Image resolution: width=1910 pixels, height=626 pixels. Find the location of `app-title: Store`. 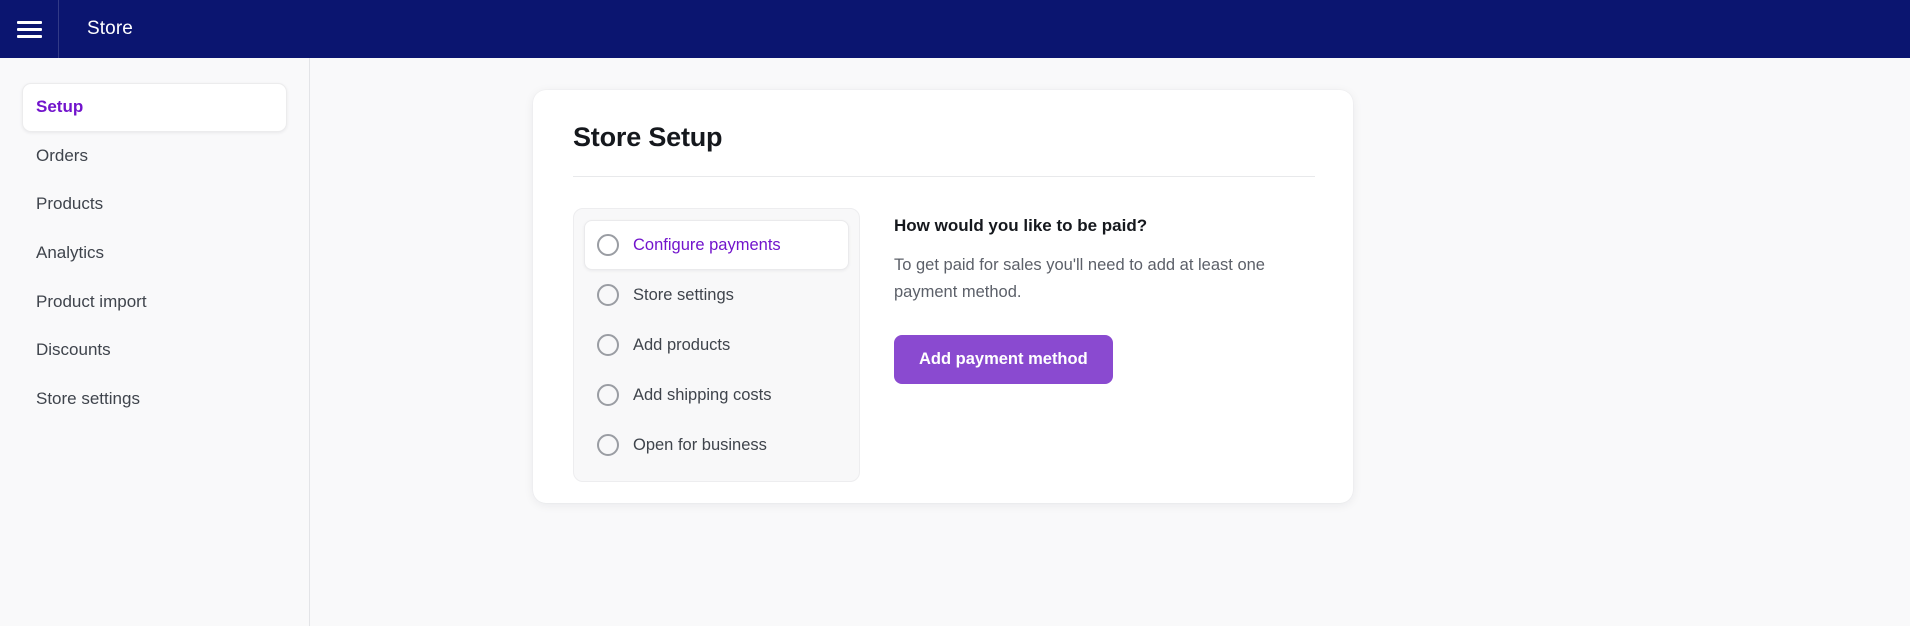

app-title: Store is located at coordinates (110, 28).